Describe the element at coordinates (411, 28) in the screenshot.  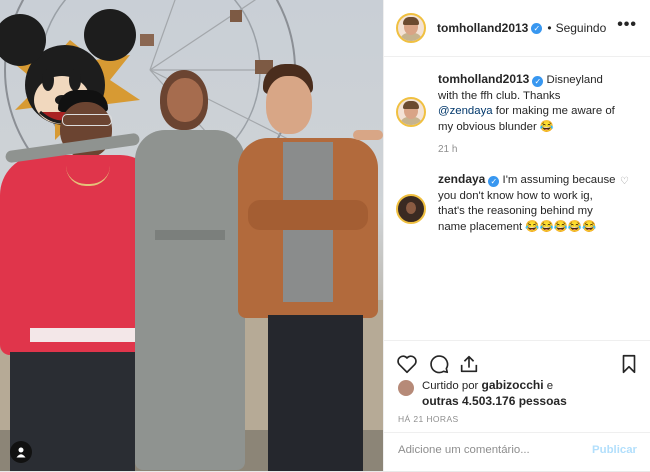
I see `author-avatar` at that location.